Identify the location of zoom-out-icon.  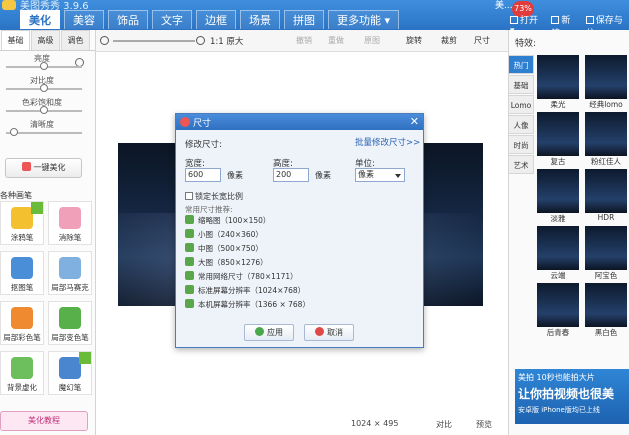
(104, 40).